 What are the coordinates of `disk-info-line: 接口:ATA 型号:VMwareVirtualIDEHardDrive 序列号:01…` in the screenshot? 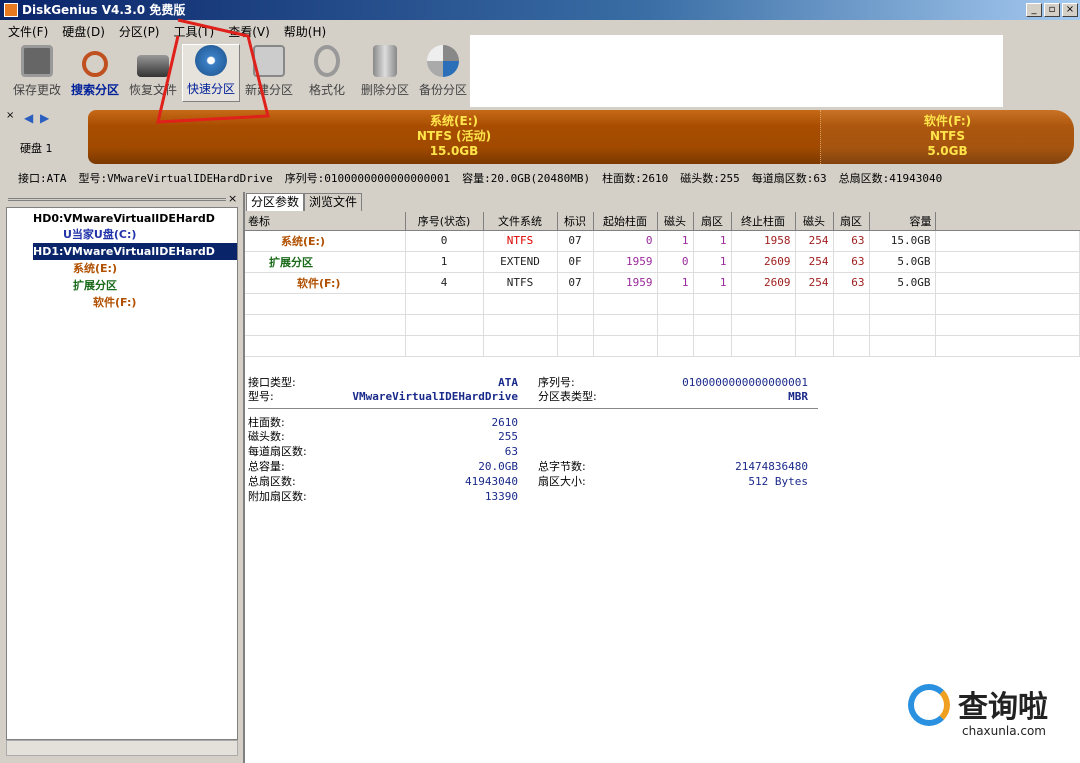 It's located at (480, 178).